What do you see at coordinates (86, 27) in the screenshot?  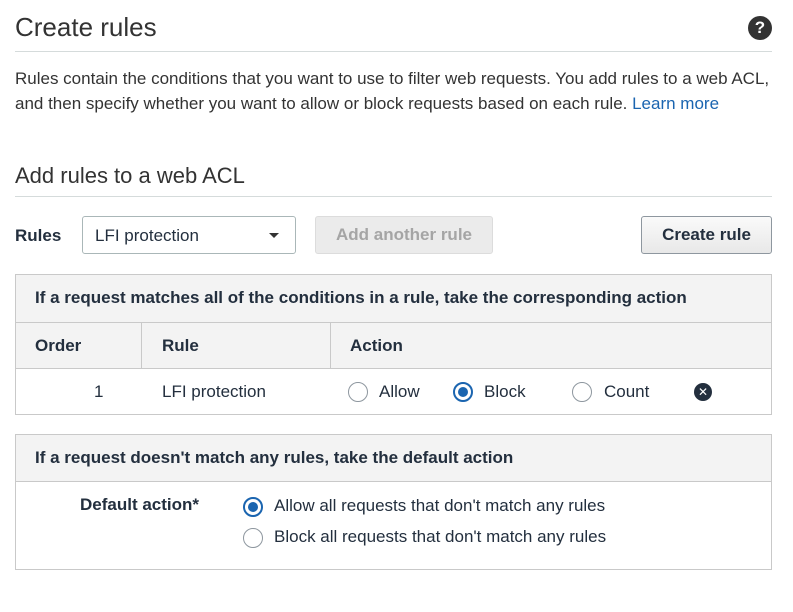 I see `page-title: Create rules` at bounding box center [86, 27].